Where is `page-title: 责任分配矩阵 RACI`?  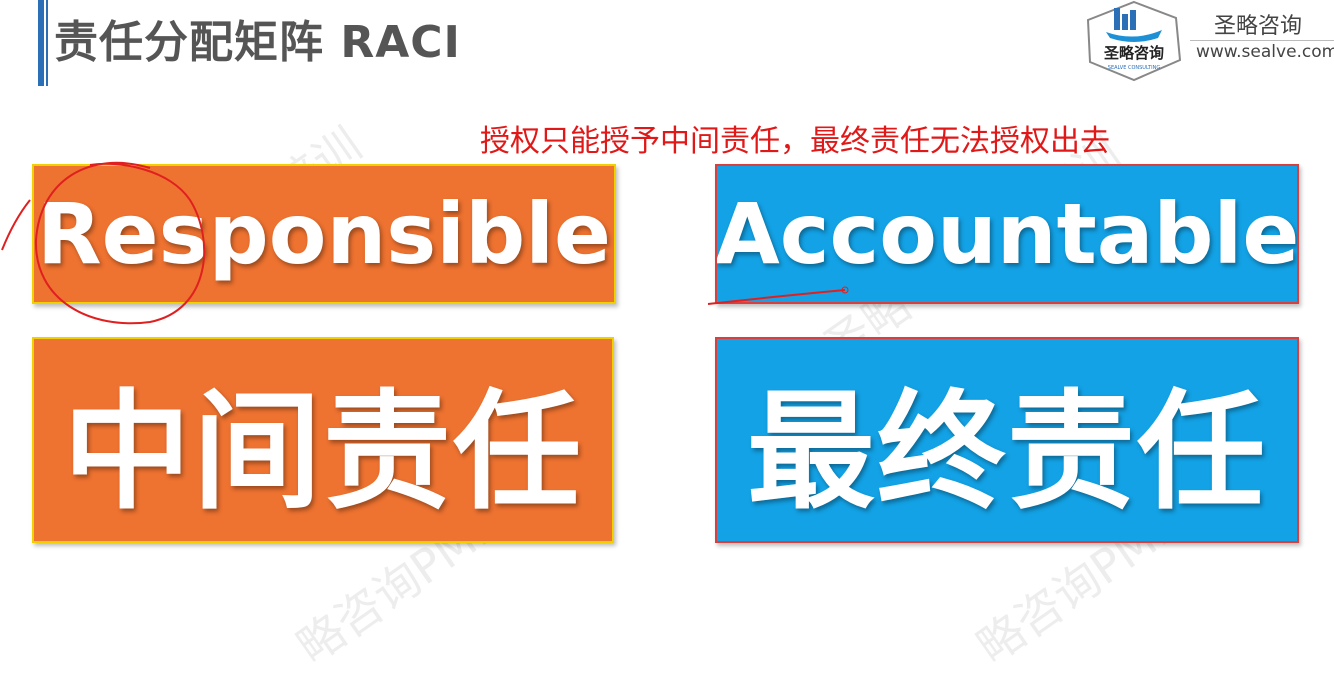 page-title: 责任分配矩阵 RACI is located at coordinates (257, 42).